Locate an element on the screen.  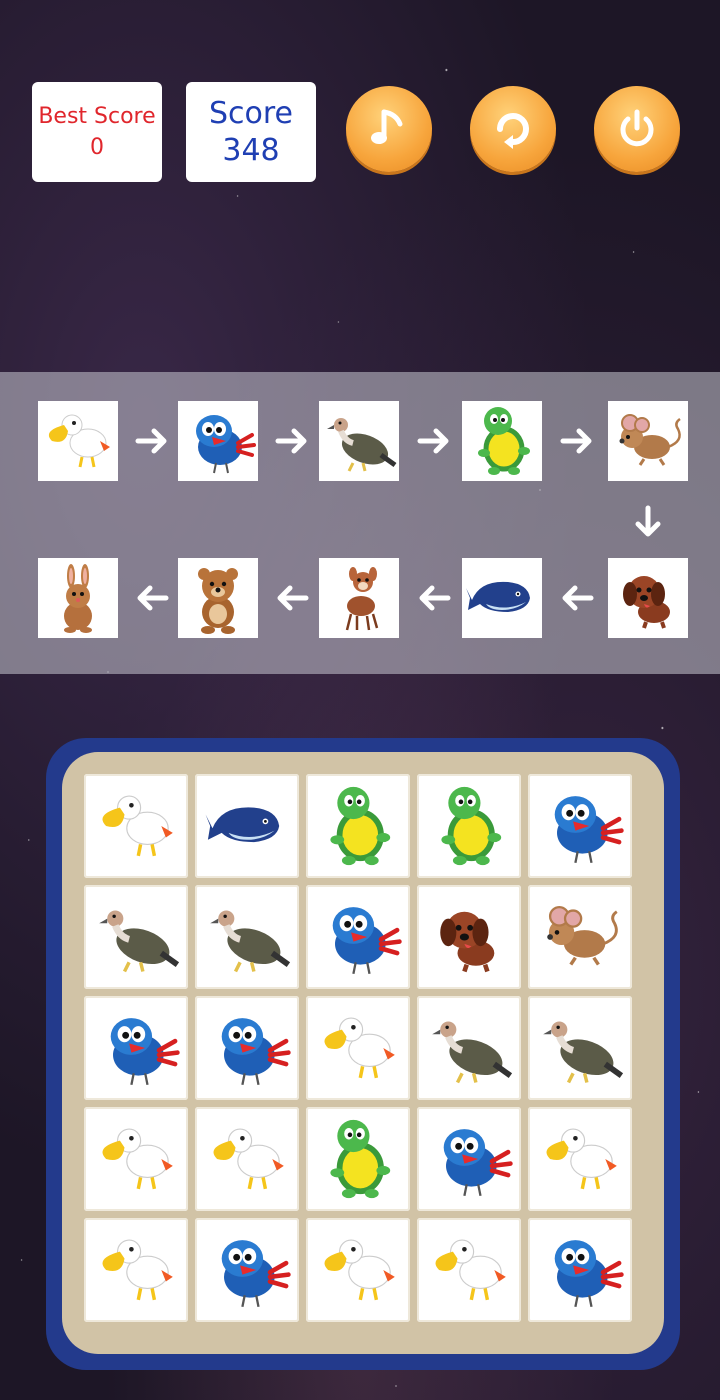
score-label: Score is located at coordinates (251, 113).